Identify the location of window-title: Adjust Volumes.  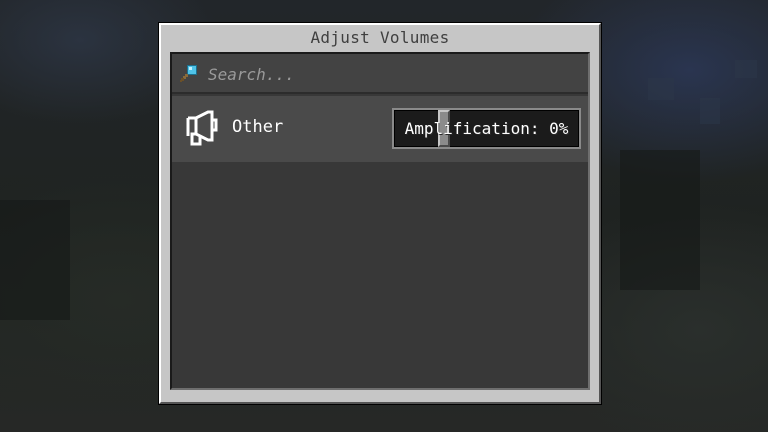
(380, 37).